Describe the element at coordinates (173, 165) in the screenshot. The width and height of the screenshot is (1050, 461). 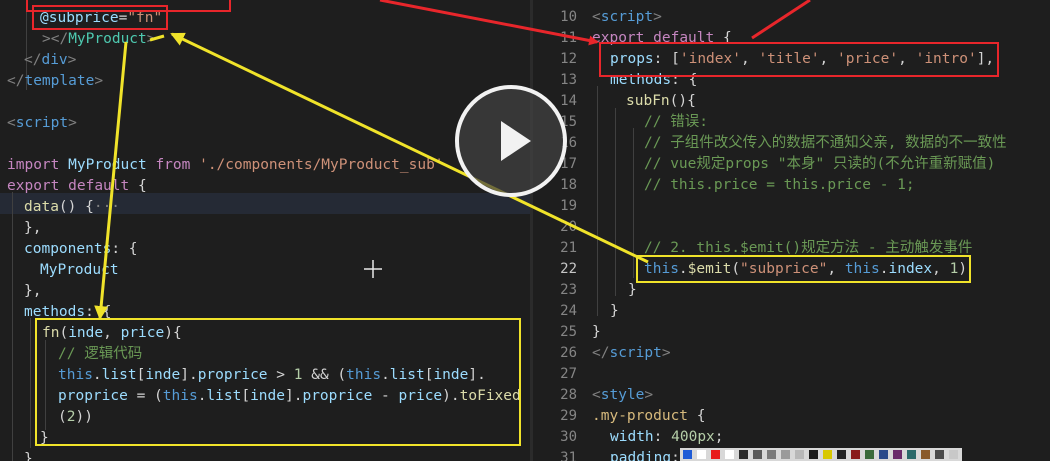
I see `code-token: from` at that location.